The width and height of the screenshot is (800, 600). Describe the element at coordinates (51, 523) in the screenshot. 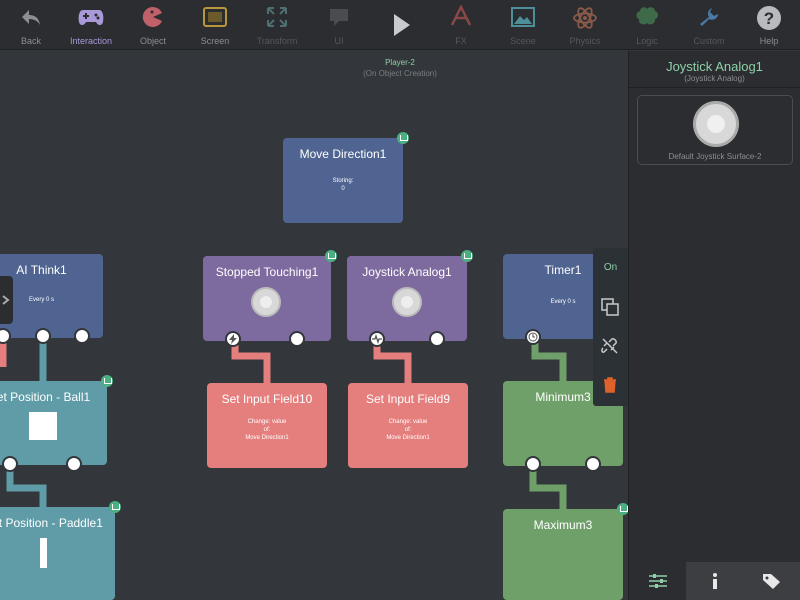

I see `node-title: et Position - Paddle1` at that location.